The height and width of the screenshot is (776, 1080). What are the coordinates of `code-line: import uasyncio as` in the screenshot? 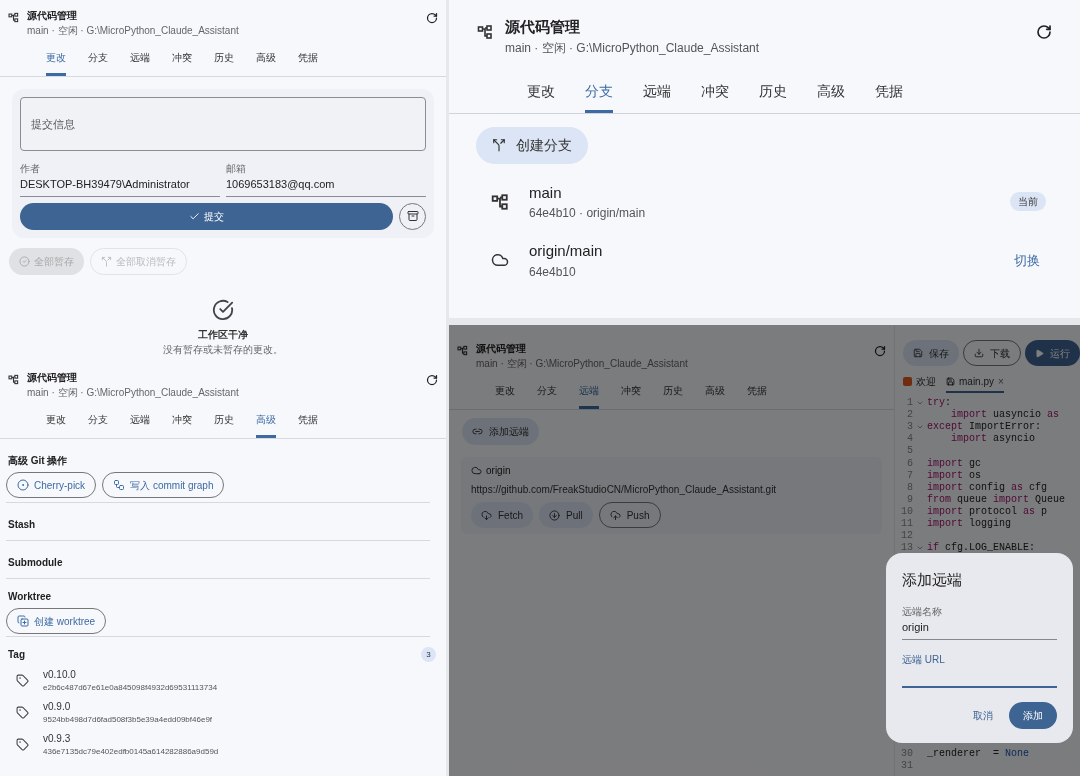 It's located at (1005, 415).